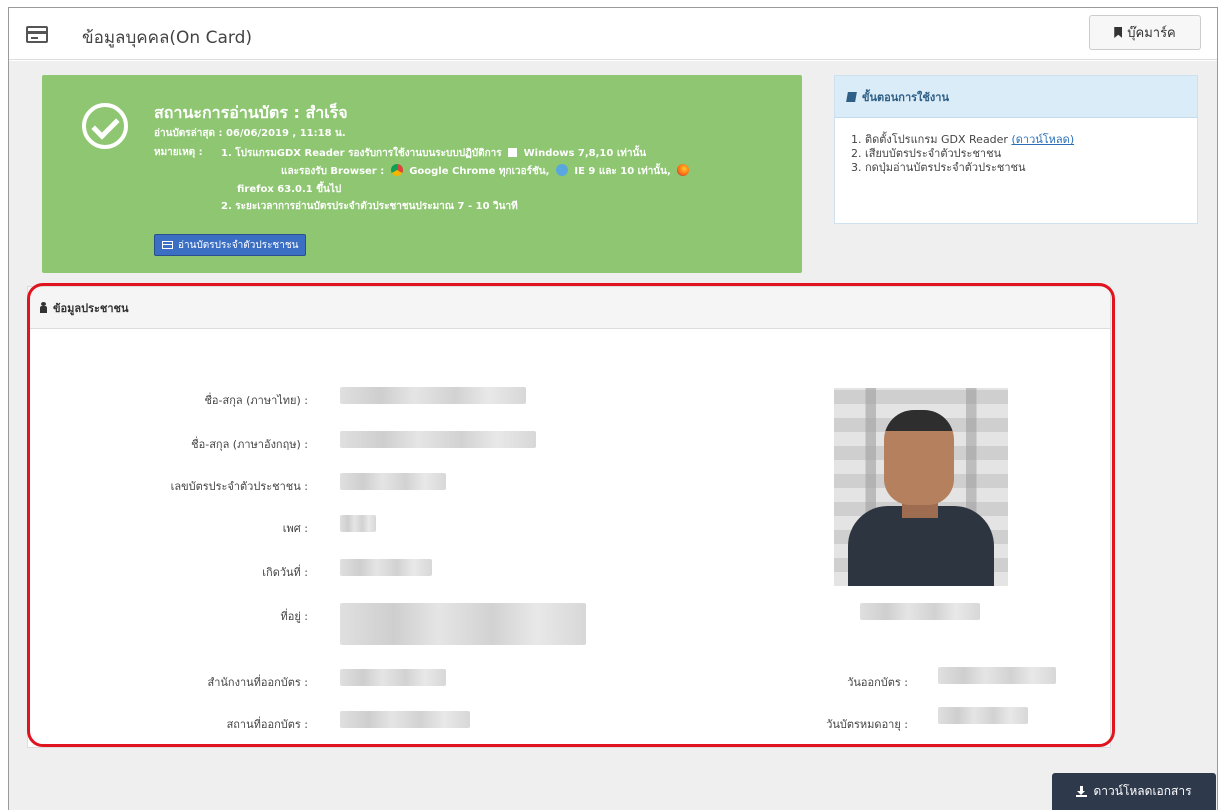 Image resolution: width=1221 pixels, height=810 pixels. I want to click on status-title: สถานะการอ่านบัตร : สำเร็จ, so click(251, 112).